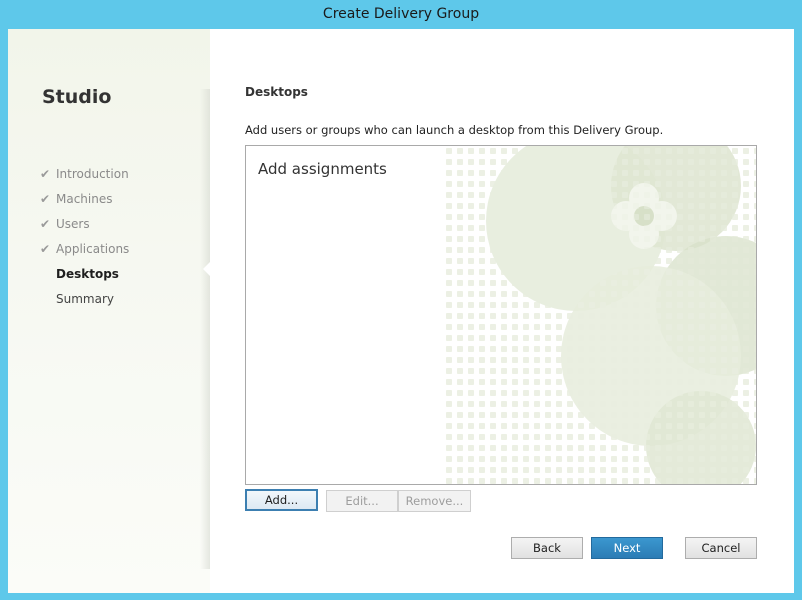 The image size is (802, 600). I want to click on step-label: Applications, so click(93, 248).